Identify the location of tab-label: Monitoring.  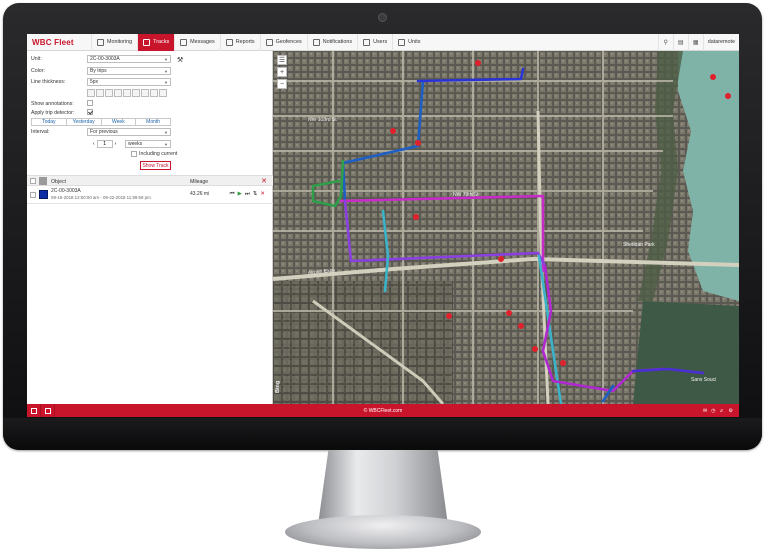
(120, 42).